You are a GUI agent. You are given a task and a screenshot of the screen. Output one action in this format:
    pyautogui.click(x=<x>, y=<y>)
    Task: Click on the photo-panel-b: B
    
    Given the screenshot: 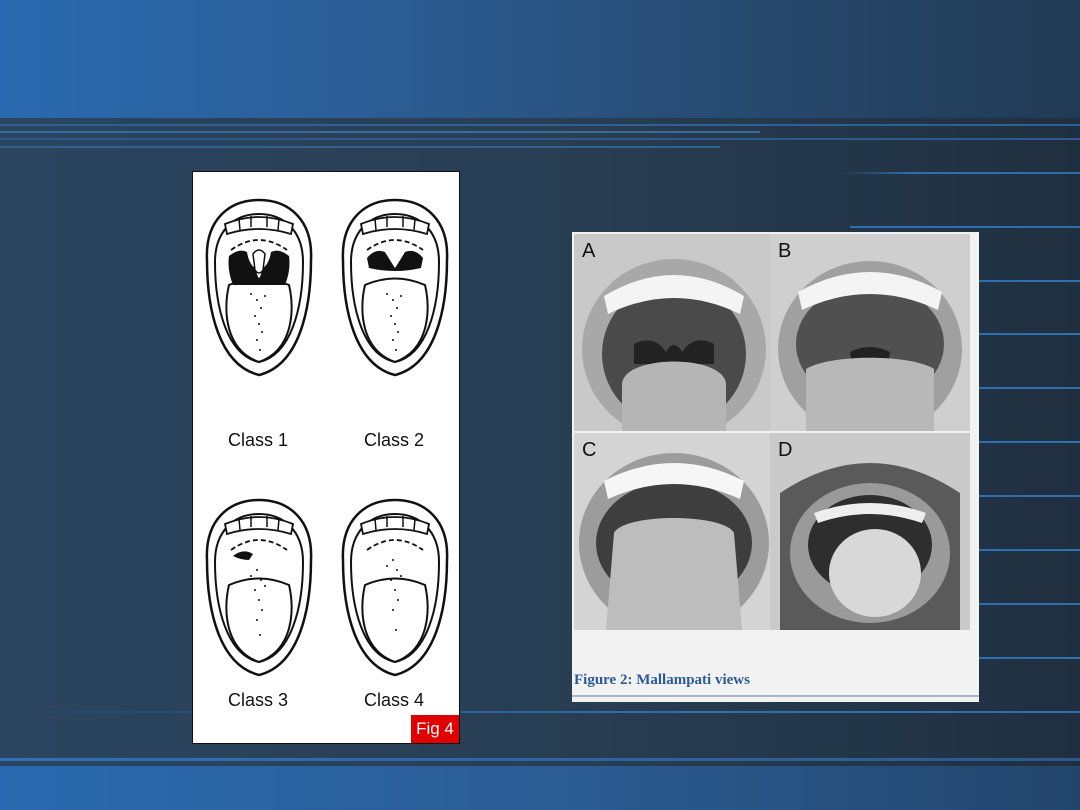 What is the action you would take?
    pyautogui.click(x=870, y=332)
    